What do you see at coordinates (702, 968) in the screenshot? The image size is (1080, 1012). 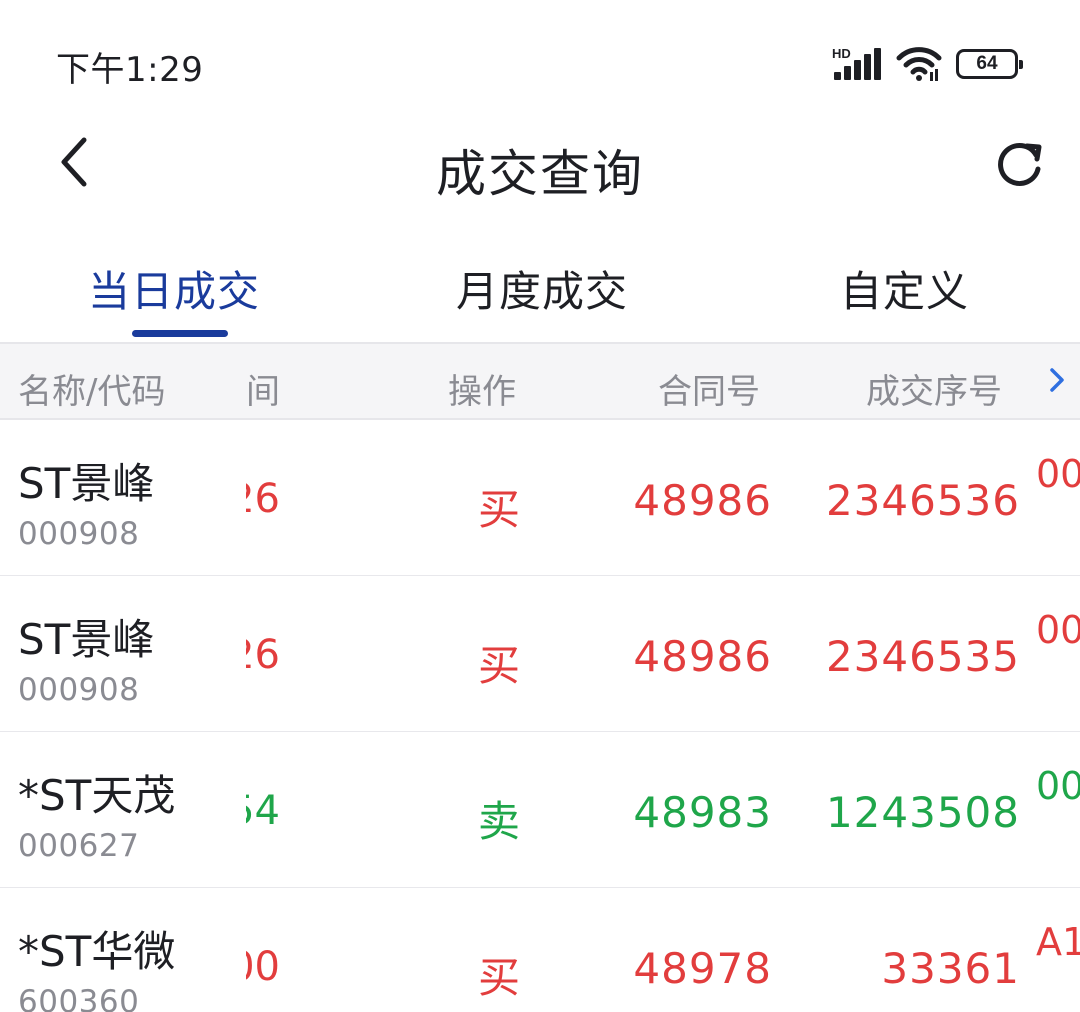 I see `contract-number: 48978` at bounding box center [702, 968].